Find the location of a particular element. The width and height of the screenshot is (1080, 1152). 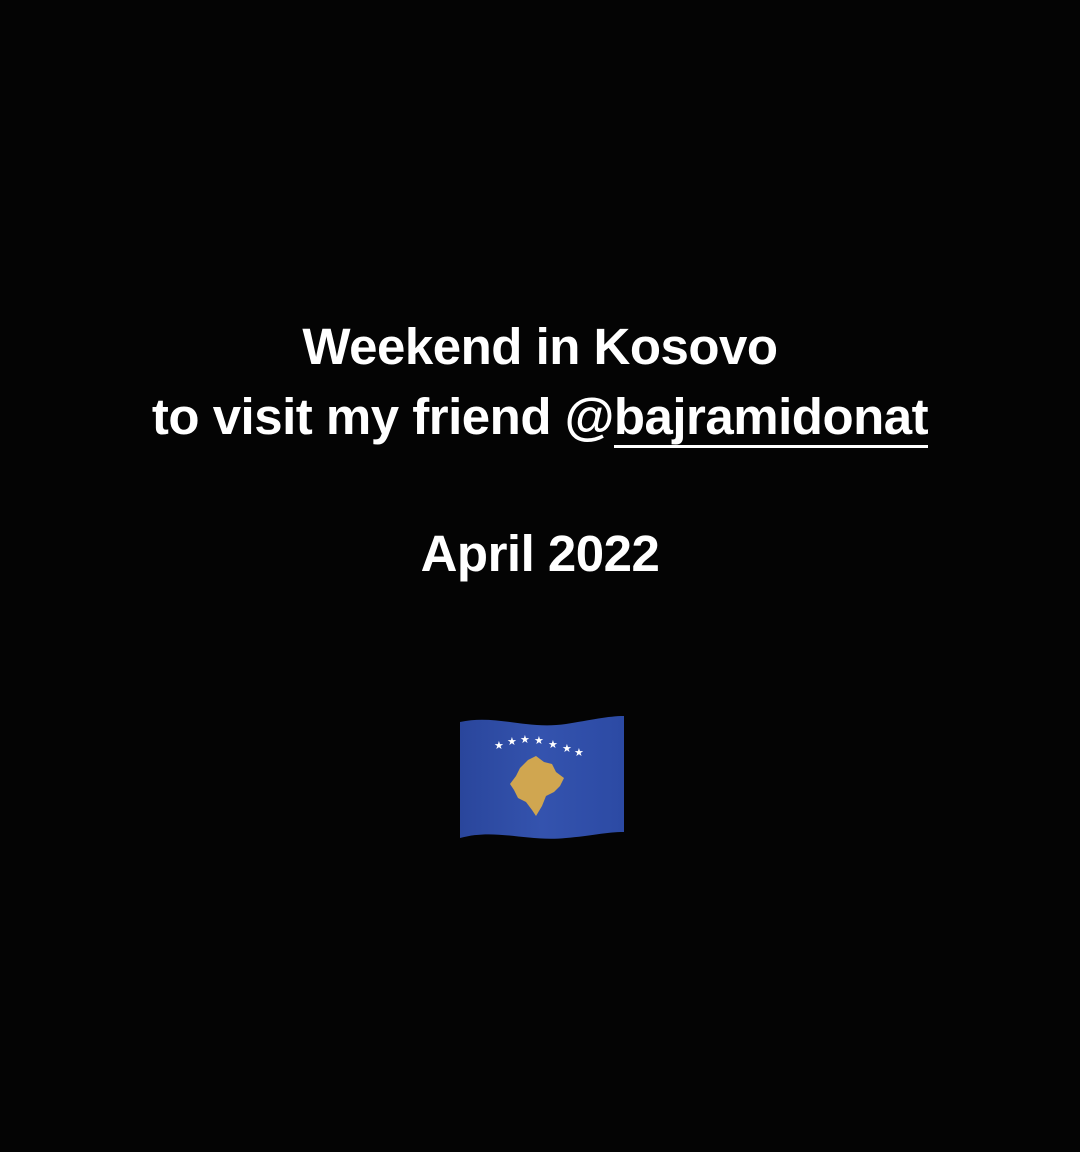

caption-title: Weekend in Kosovo is located at coordinates (540, 347).